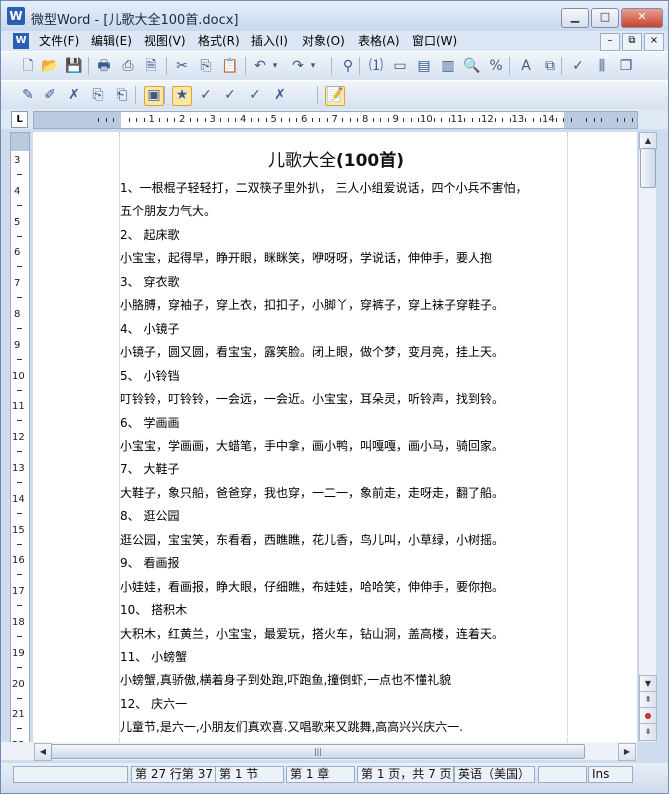 The height and width of the screenshot is (794, 669). What do you see at coordinates (249, 774) in the screenshot?
I see `status-section: 第 1 节` at bounding box center [249, 774].